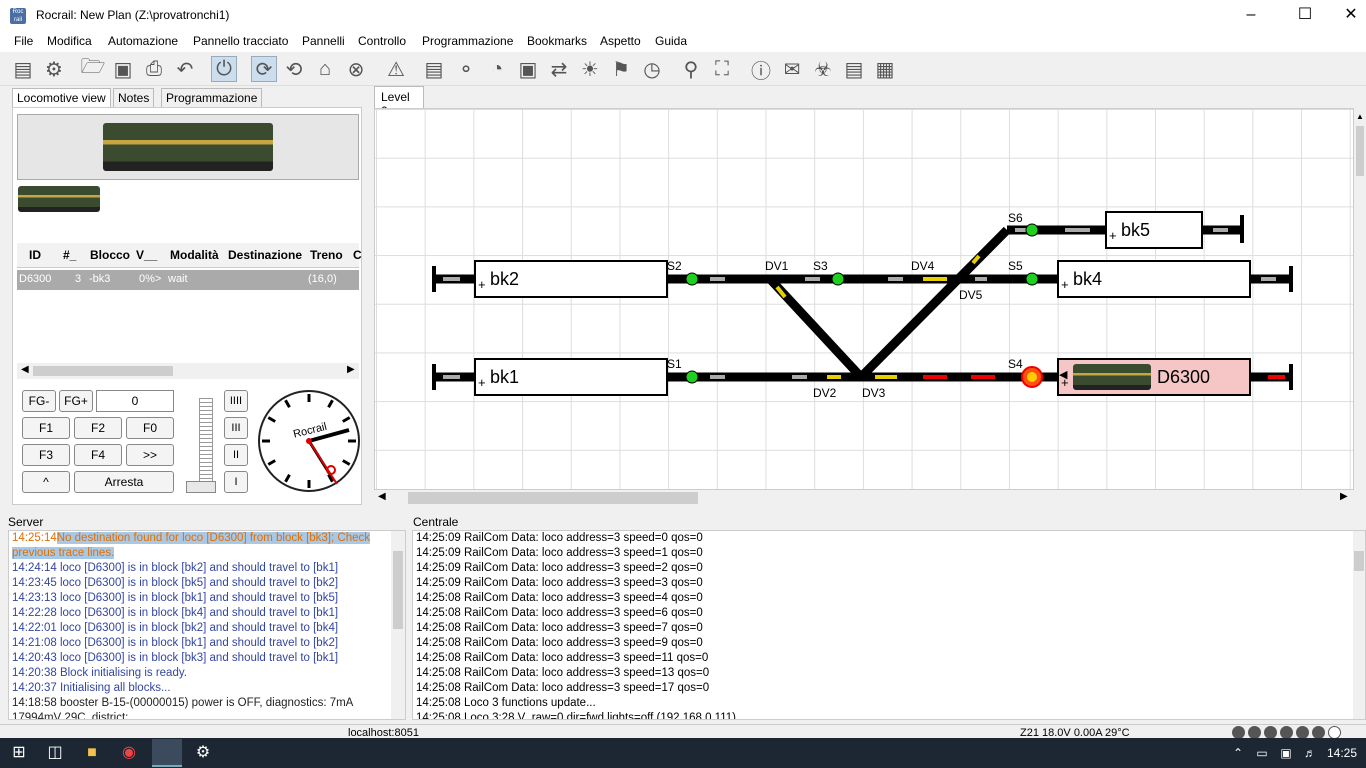  Describe the element at coordinates (323, 41) in the screenshot. I see `menu-pannelli: Pannelli` at that location.